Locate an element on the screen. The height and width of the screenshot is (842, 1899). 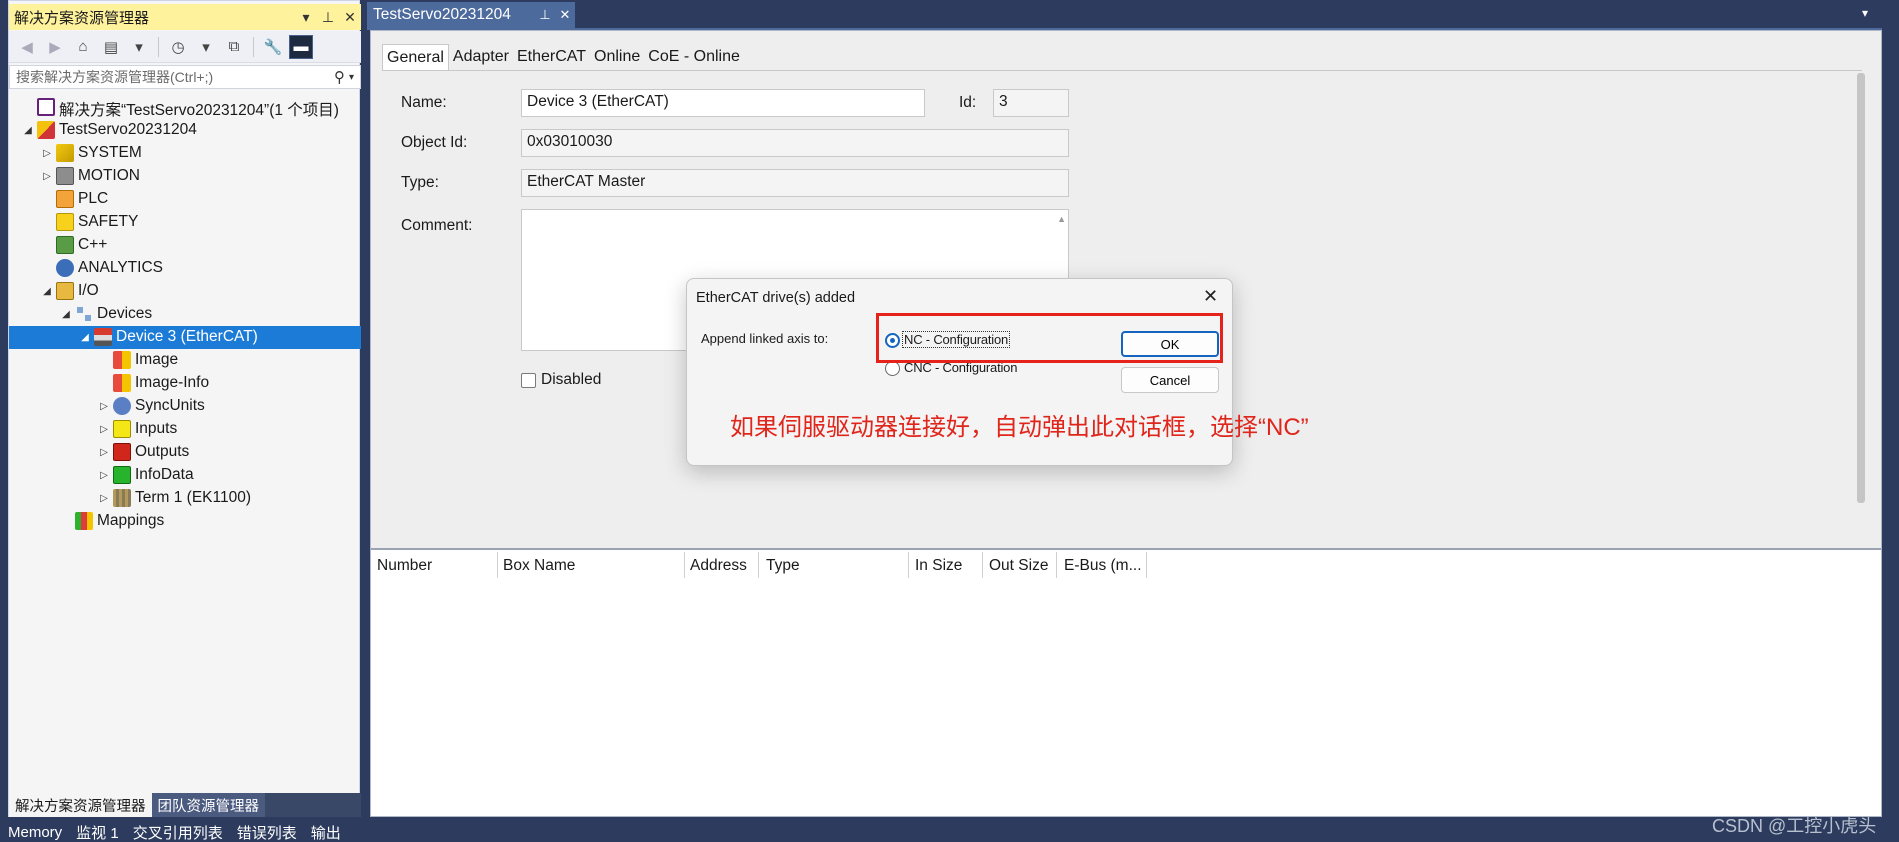
disabled-checkbox is located at coordinates (528, 380).